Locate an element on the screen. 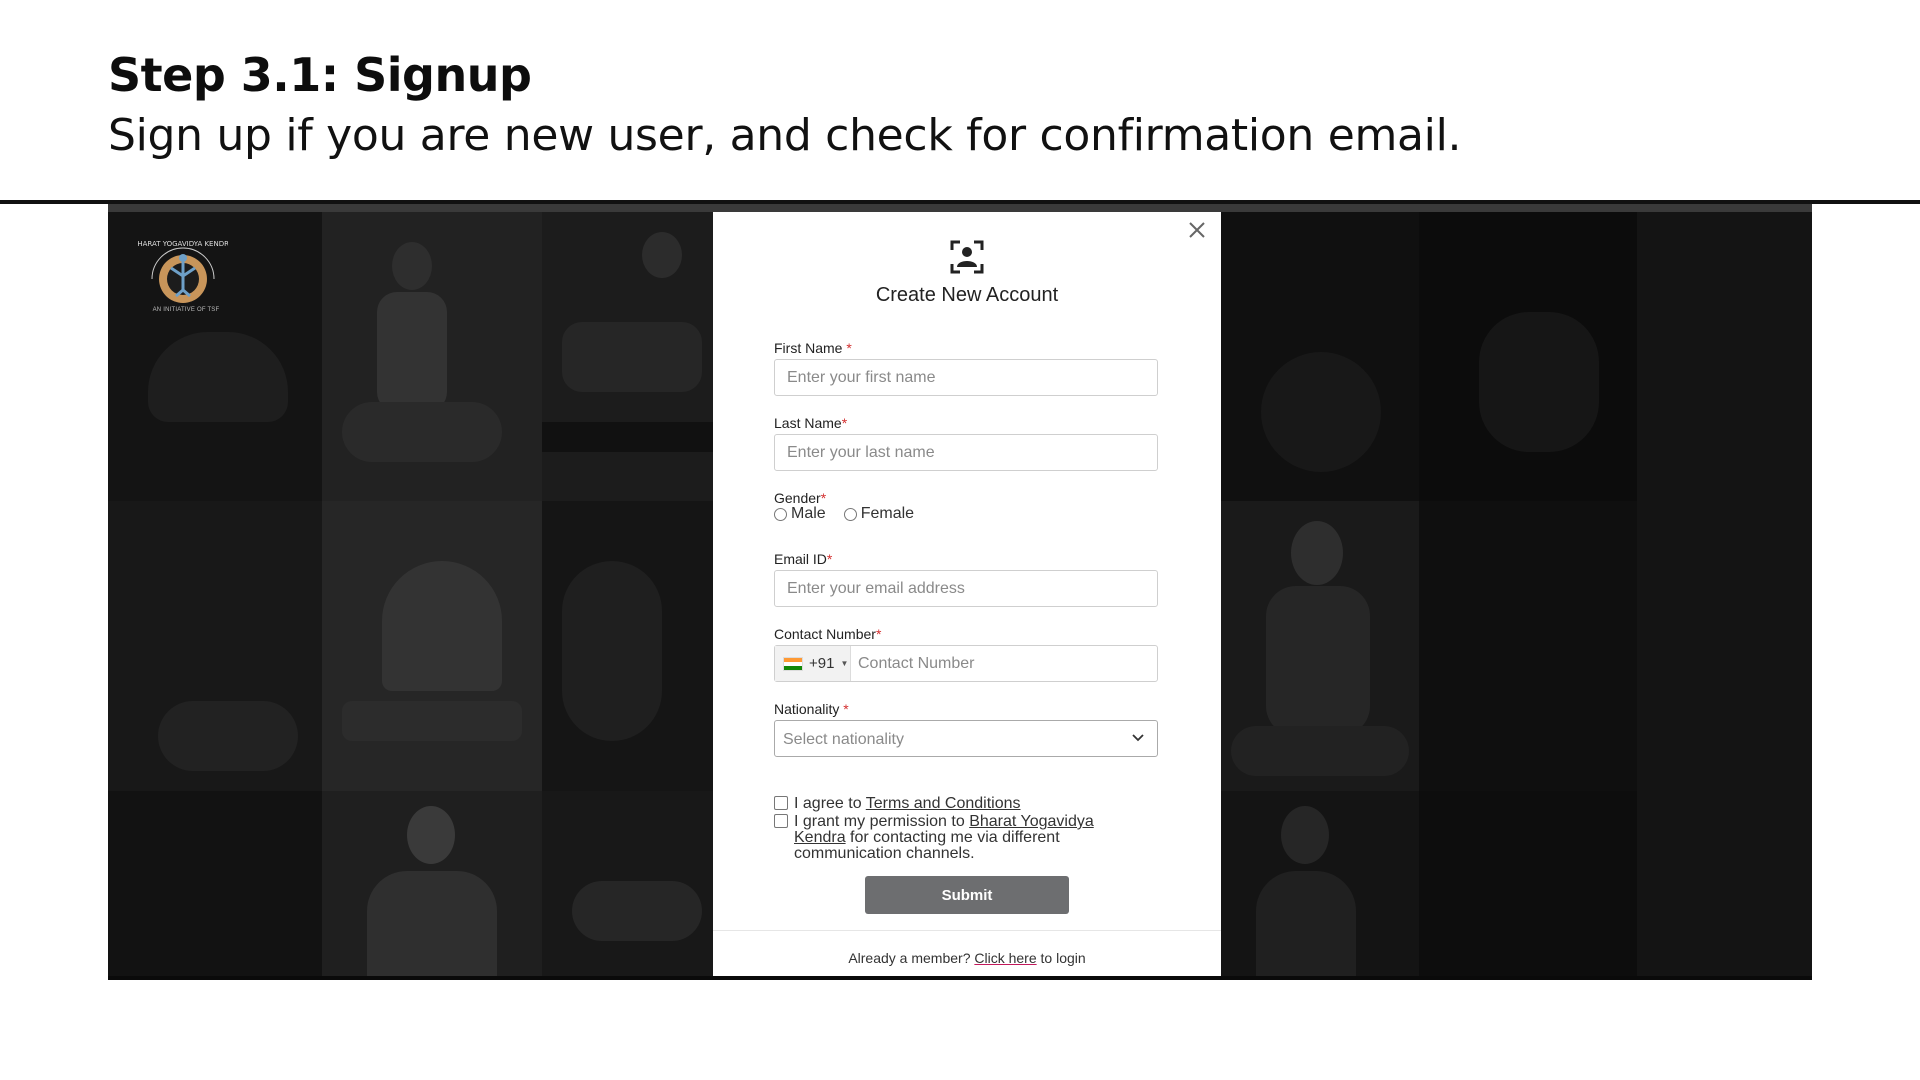 Image resolution: width=1920 pixels, height=1080 pixels. last-name-label: Last Name* is located at coordinates (811, 423).